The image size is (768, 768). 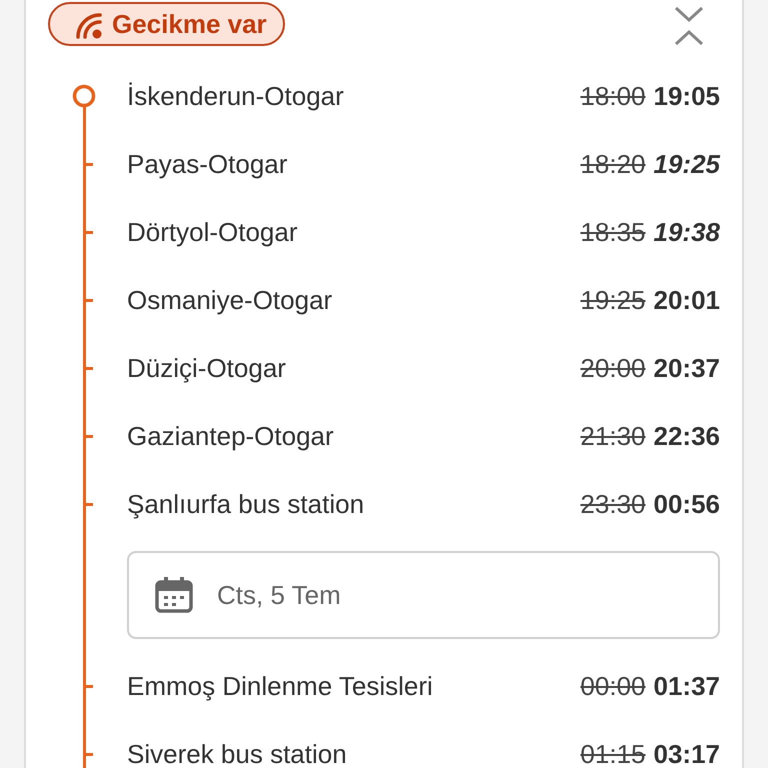 I want to click on stop-name: Osmaniye-Otogar, so click(x=230, y=300).